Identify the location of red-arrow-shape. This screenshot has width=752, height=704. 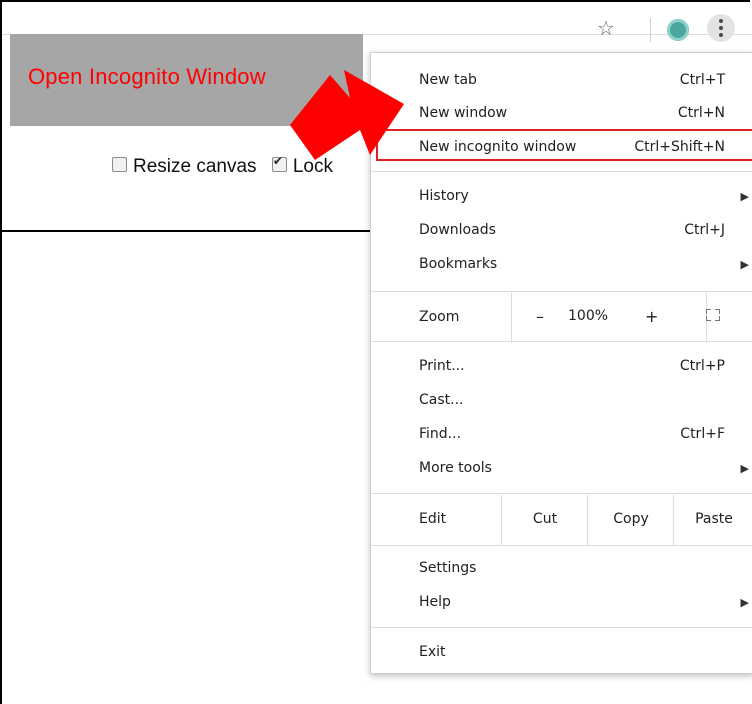
(347, 115).